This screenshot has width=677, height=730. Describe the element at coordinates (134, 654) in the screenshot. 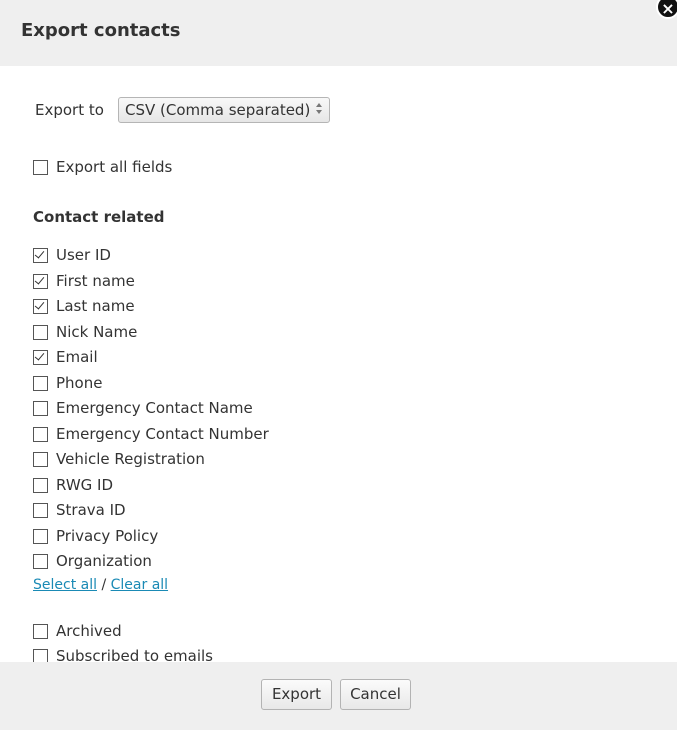

I see `field-label: Subscribed to emails` at that location.